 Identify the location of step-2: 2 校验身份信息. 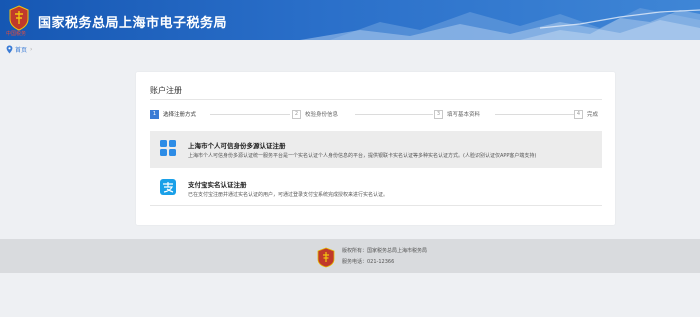
(317, 114).